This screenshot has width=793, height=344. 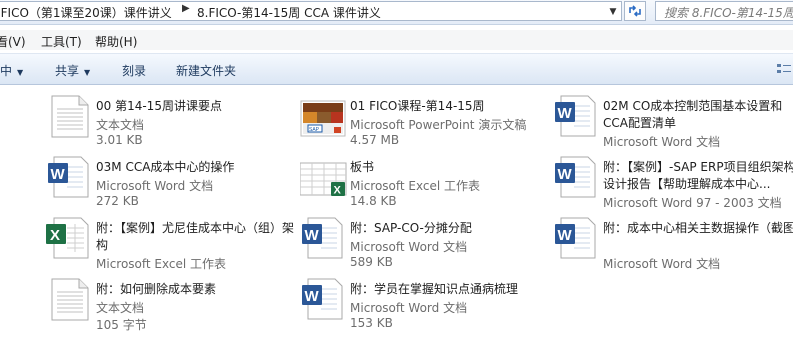 I want to click on file-size: 589 KB, so click(x=371, y=262).